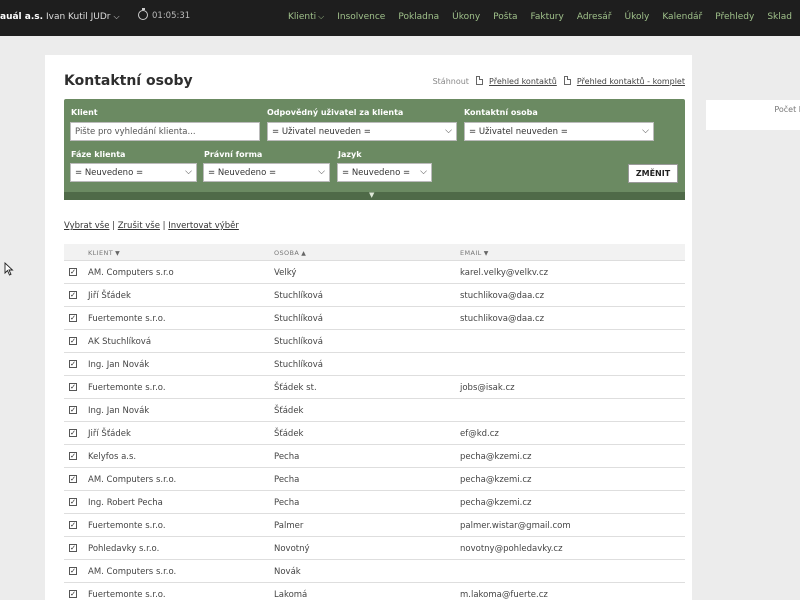  I want to click on contact-person-select: = Uživatel neuveden = ⌵, so click(559, 131).